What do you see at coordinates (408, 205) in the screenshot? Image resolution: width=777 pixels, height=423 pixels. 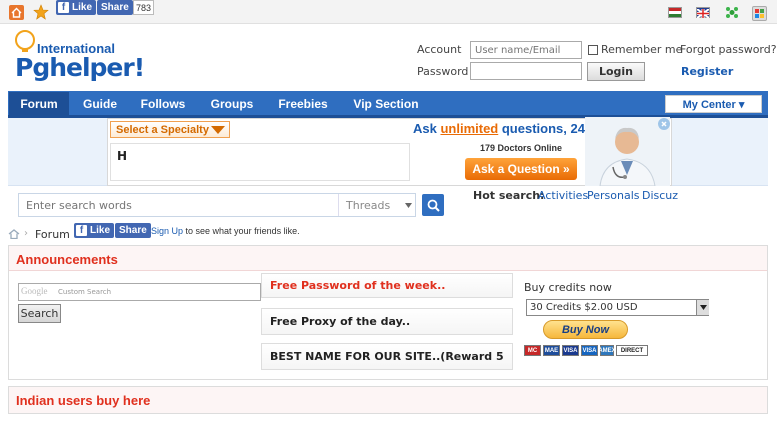 I see `caret-down-icon` at bounding box center [408, 205].